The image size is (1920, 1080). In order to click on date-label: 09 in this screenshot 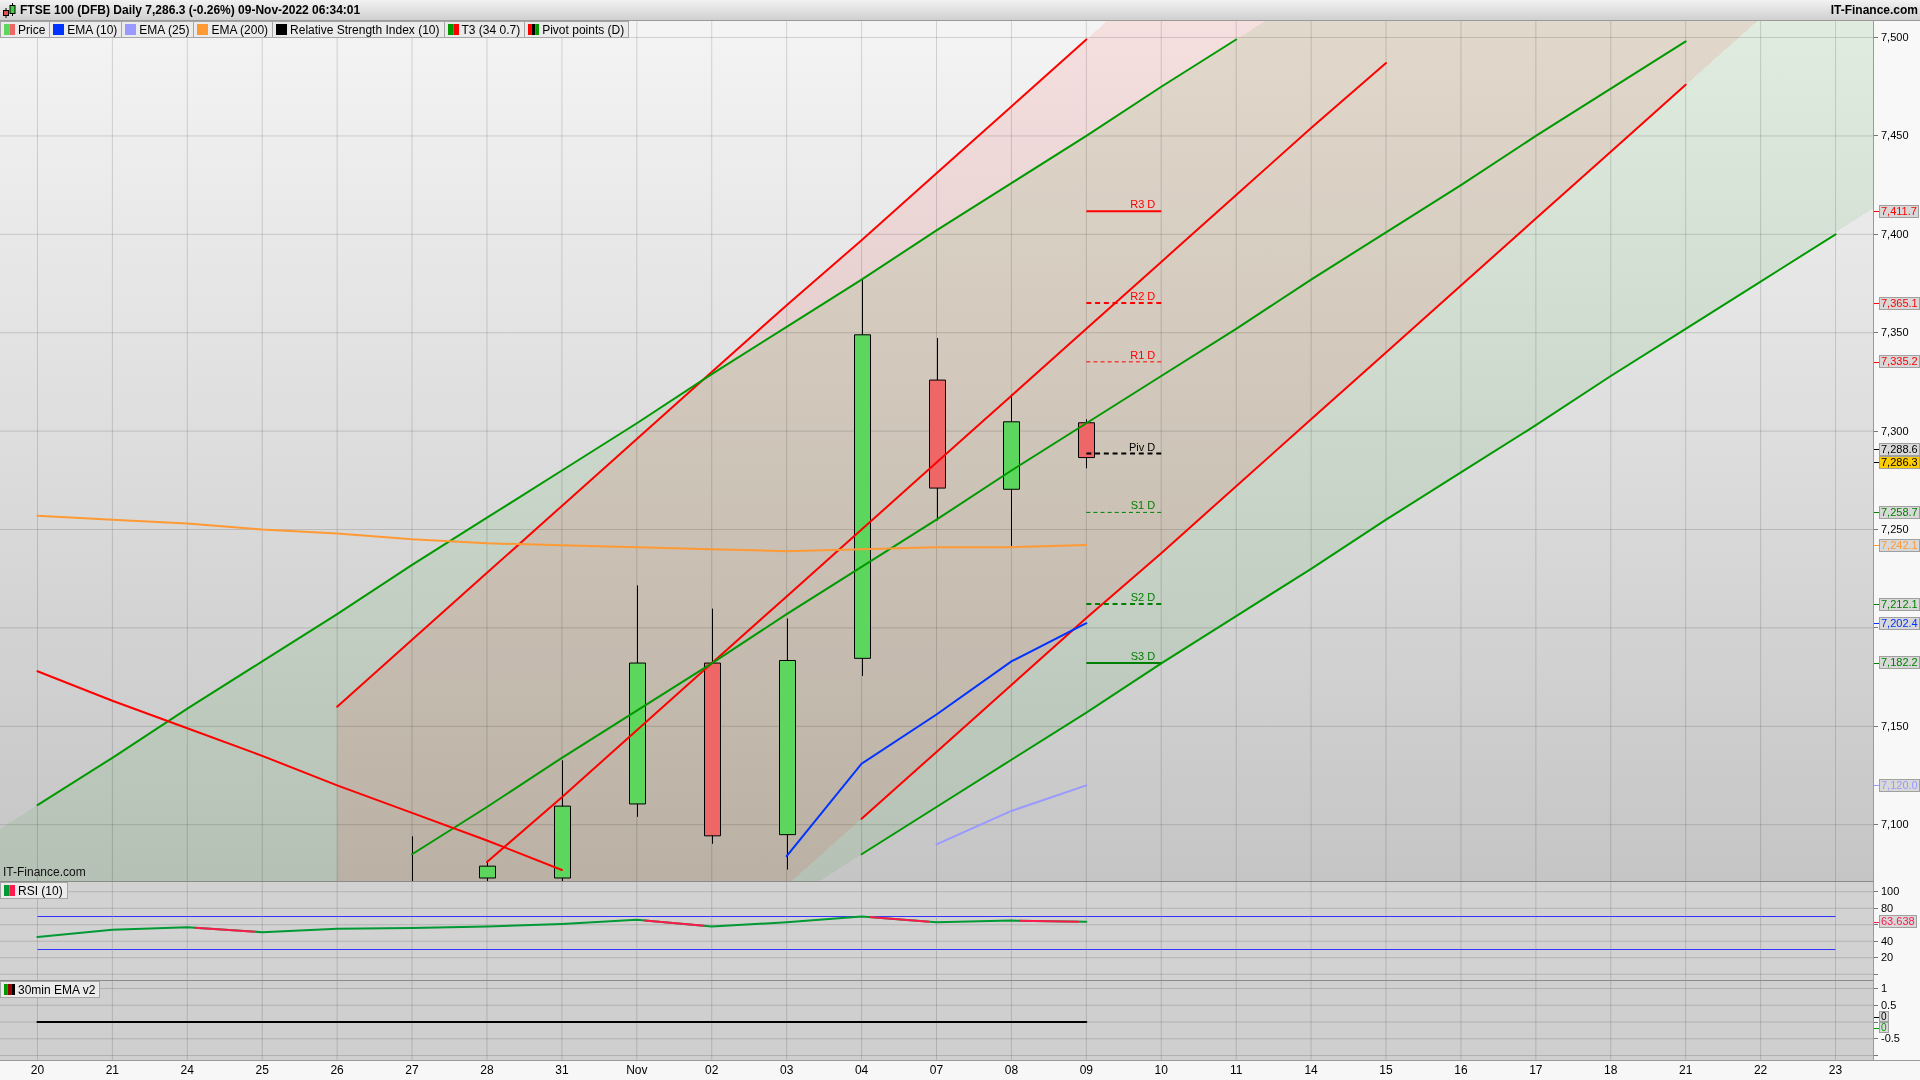, I will do `click(1086, 1070)`.